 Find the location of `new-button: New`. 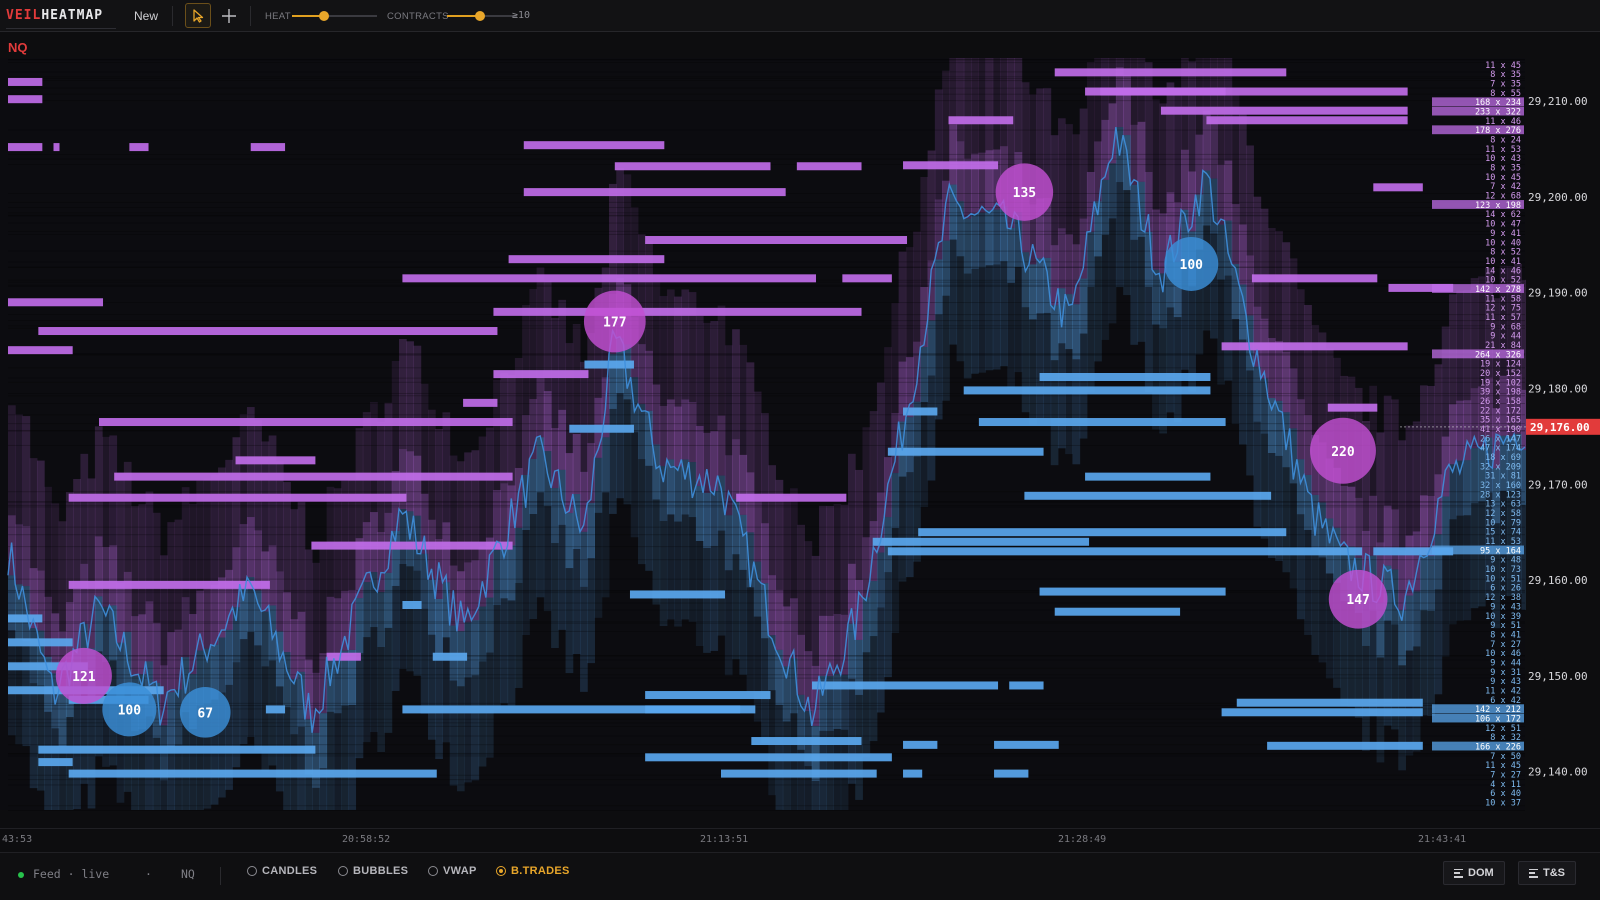

new-button: New is located at coordinates (146, 16).